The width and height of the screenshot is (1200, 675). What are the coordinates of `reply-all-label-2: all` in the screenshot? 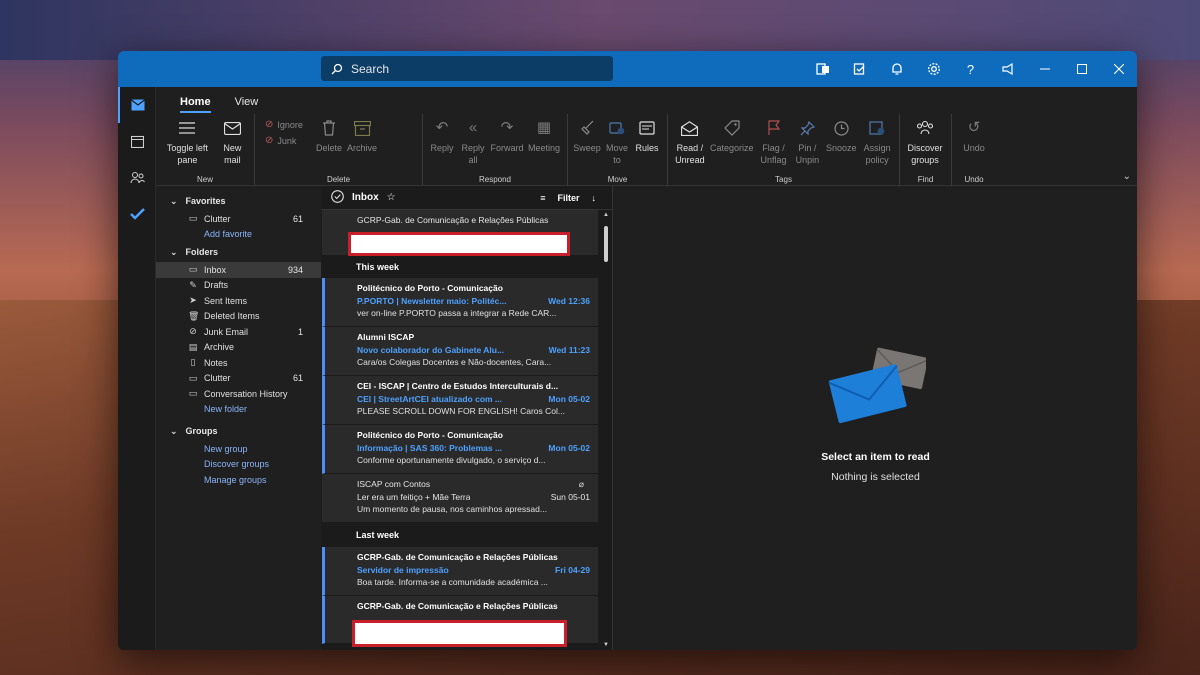 It's located at (473, 160).